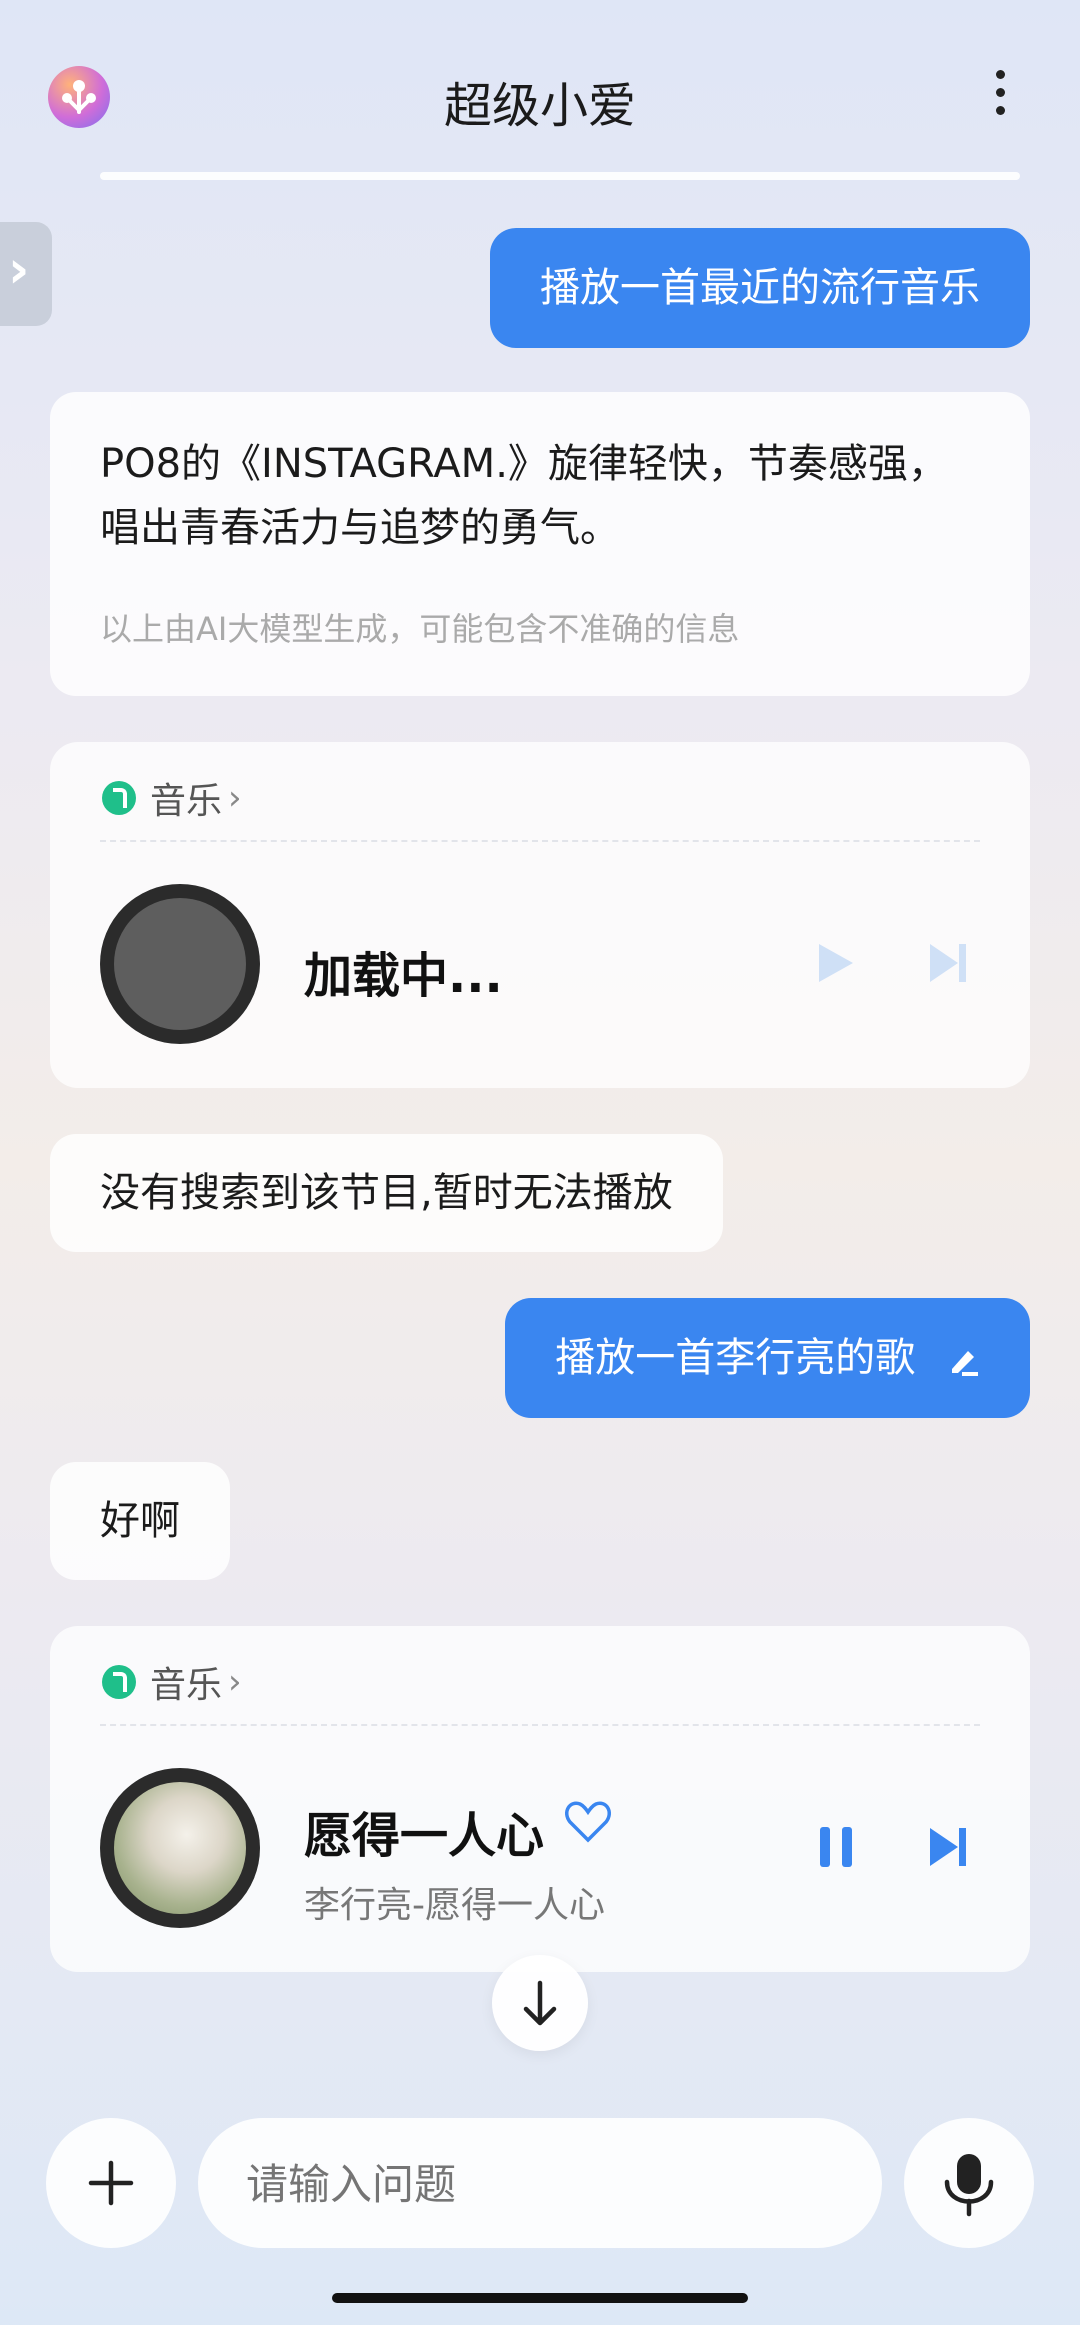  Describe the element at coordinates (735, 1358) in the screenshot. I see `user-message-text: 播放一首李行亮的歌` at that location.